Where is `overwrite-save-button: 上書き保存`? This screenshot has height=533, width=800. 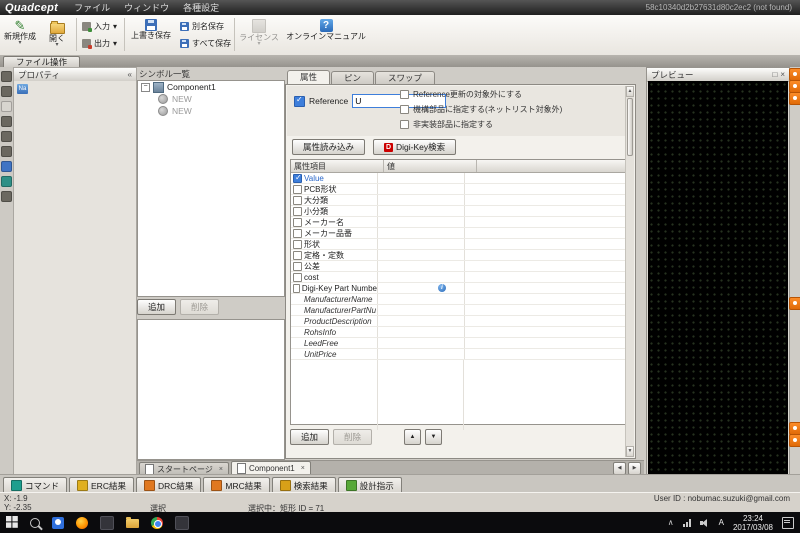
overwrite-save-button: 上書き保存 is located at coordinates (151, 35).